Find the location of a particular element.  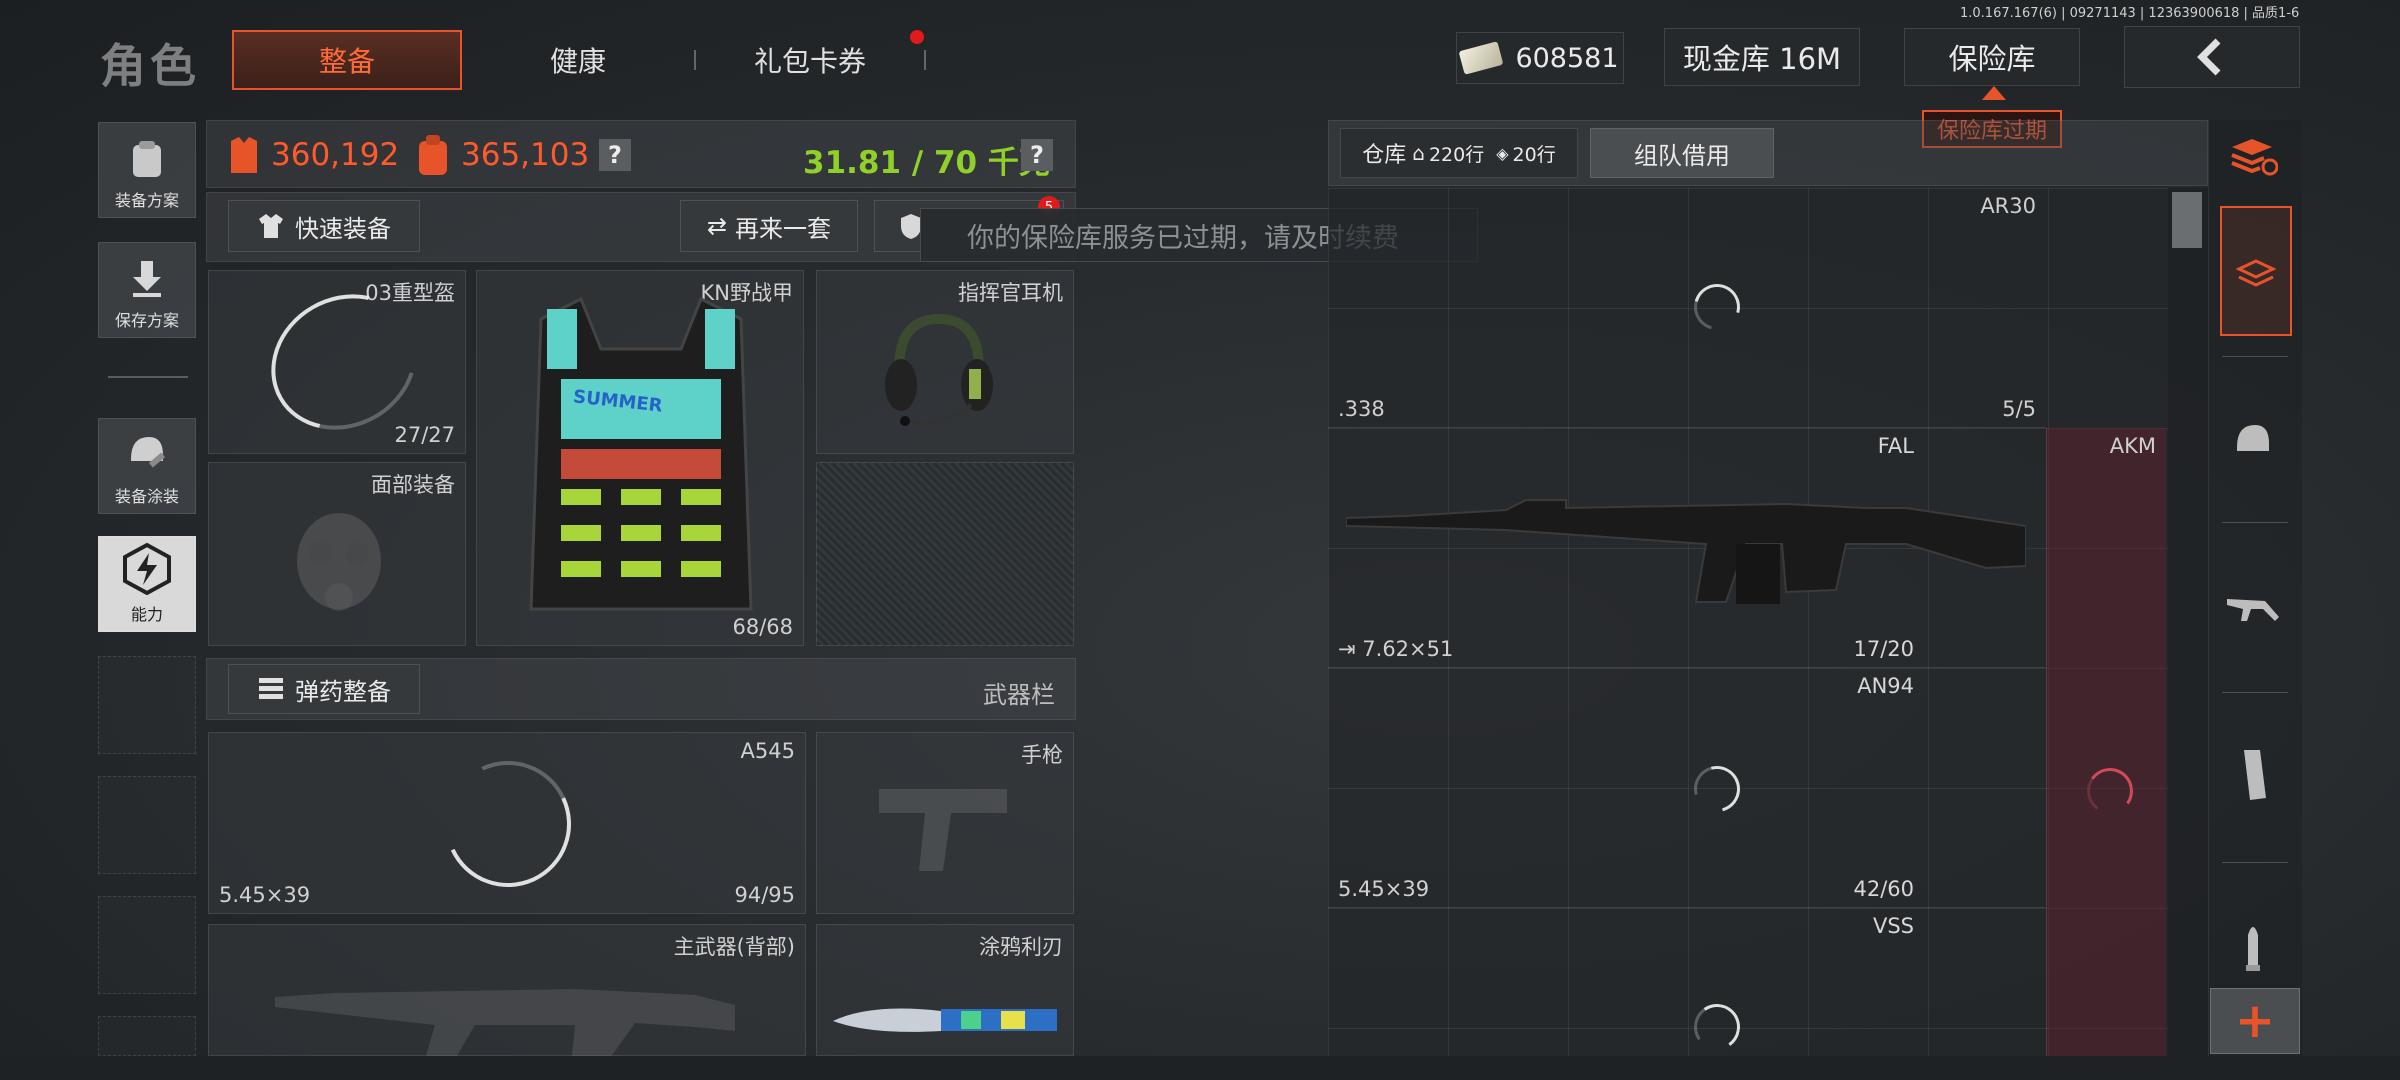

download-icon is located at coordinates (147, 279).